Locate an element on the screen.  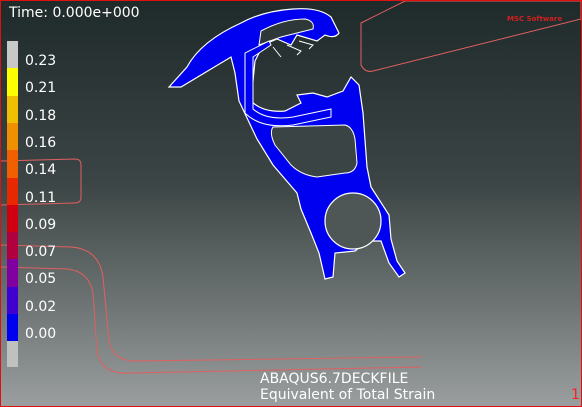
legend-row: 0.00 is located at coordinates (42, 328).